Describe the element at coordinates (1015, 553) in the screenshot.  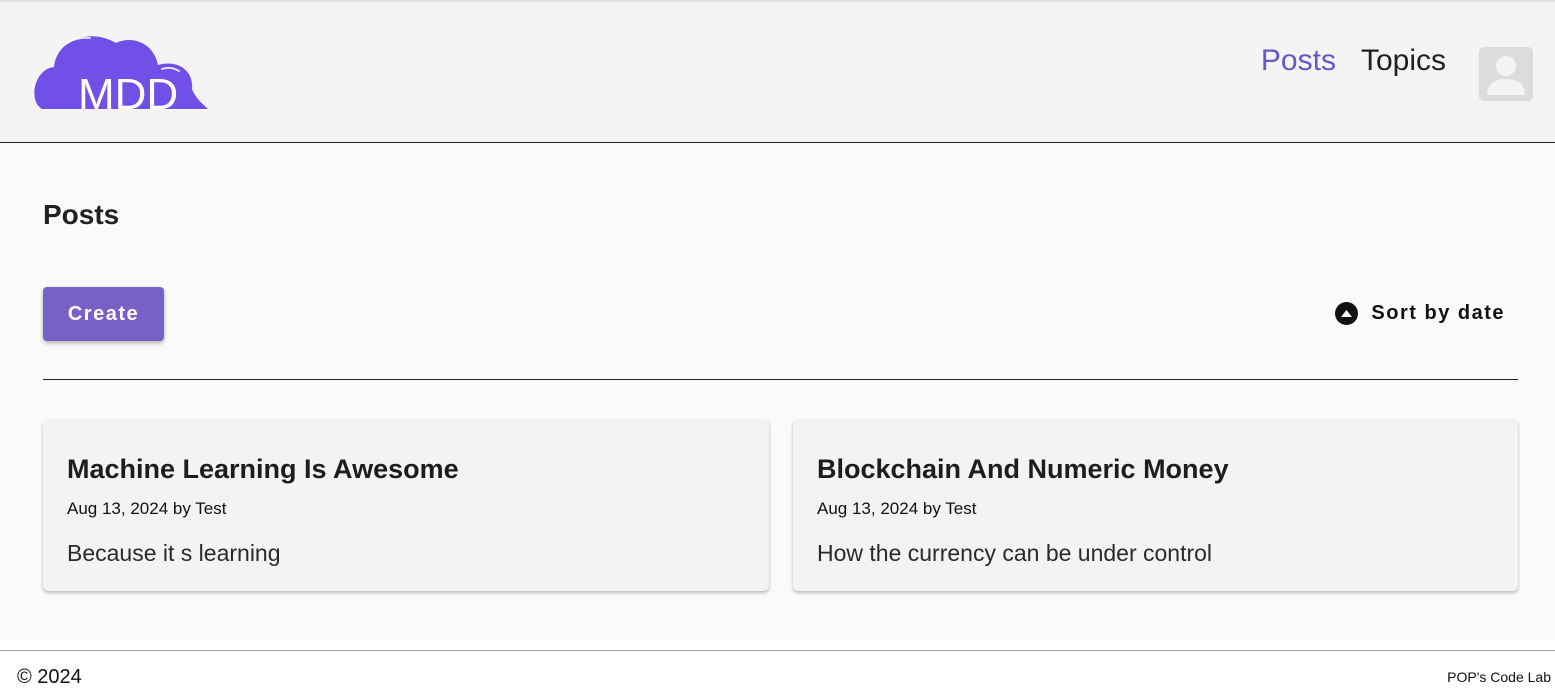
I see `post-excerpt: How the currency can be under control` at that location.